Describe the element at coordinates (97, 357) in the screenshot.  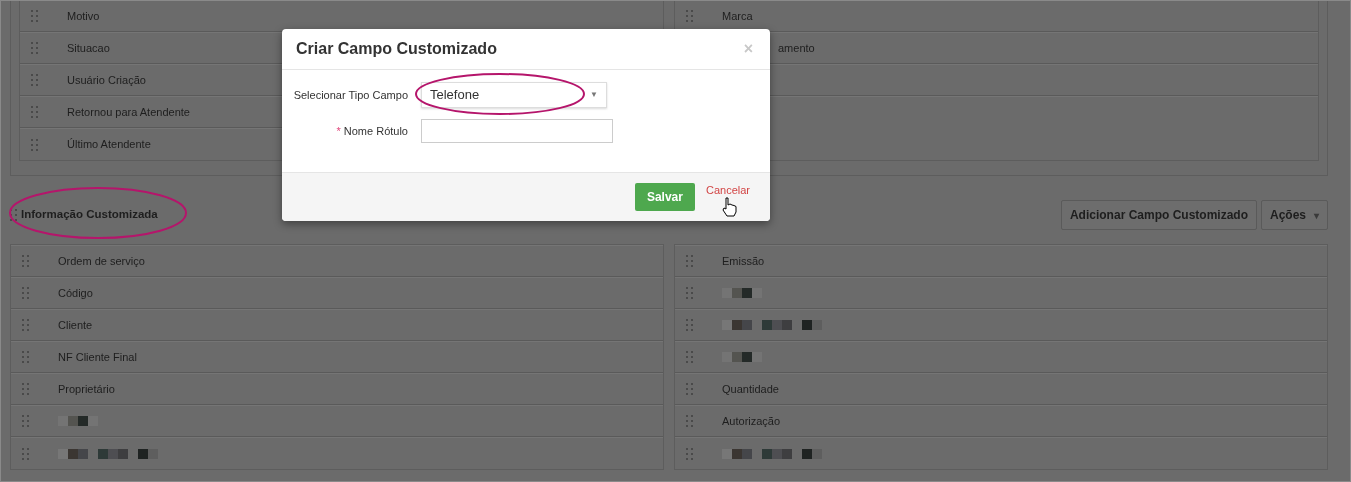
I see `field-label: NF Cliente Final` at that location.